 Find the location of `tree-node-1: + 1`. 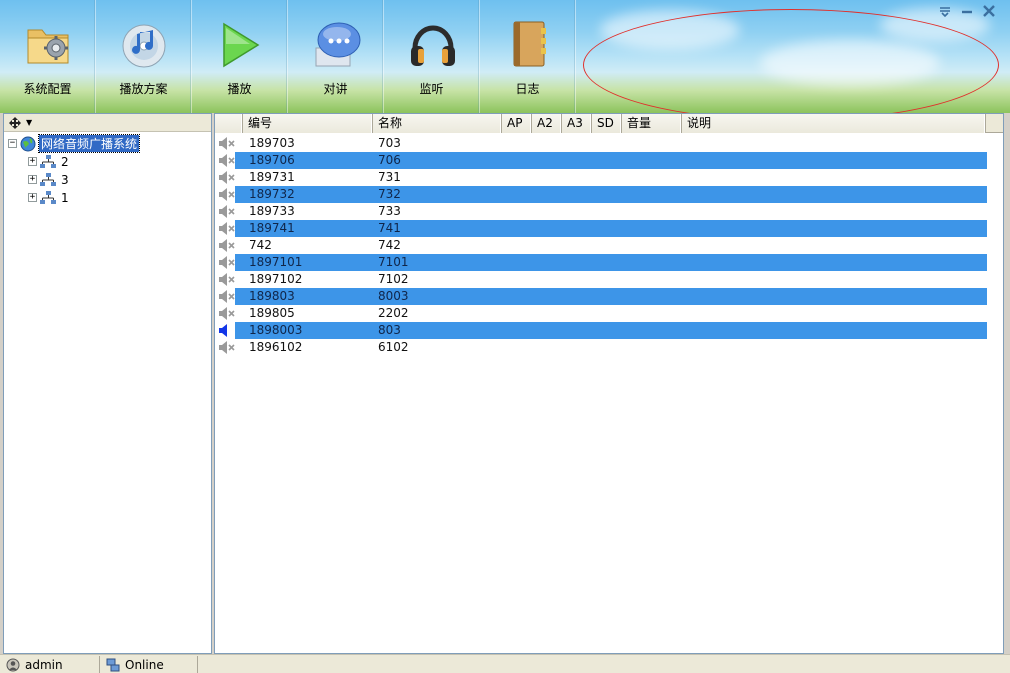

tree-node-1: + 1 is located at coordinates (48, 197).